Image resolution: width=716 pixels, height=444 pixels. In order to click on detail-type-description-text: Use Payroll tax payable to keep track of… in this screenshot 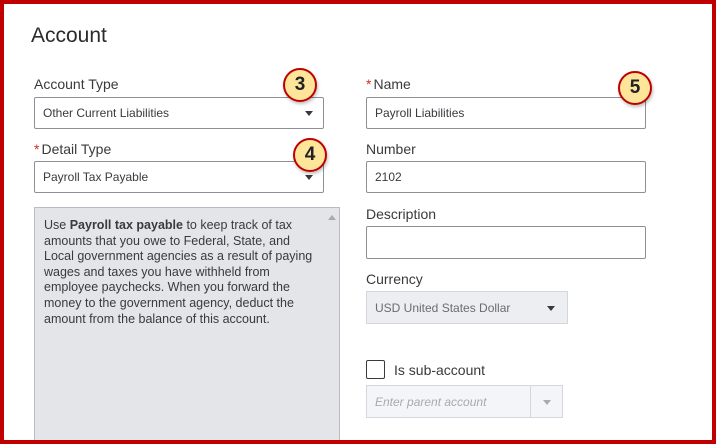, I will do `click(179, 272)`.